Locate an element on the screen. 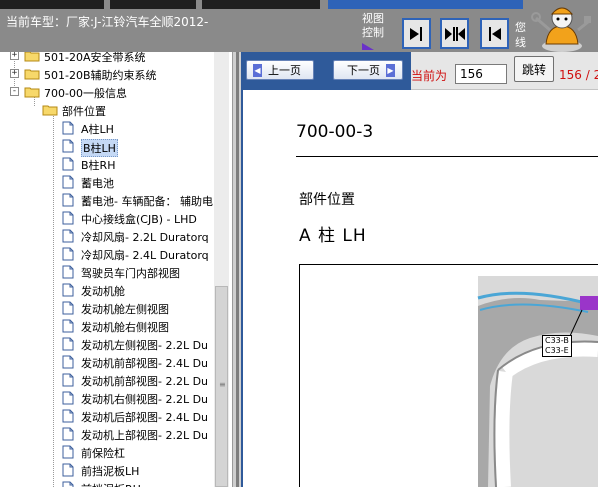  tree-item: -部件位置 is located at coordinates (108, 110).